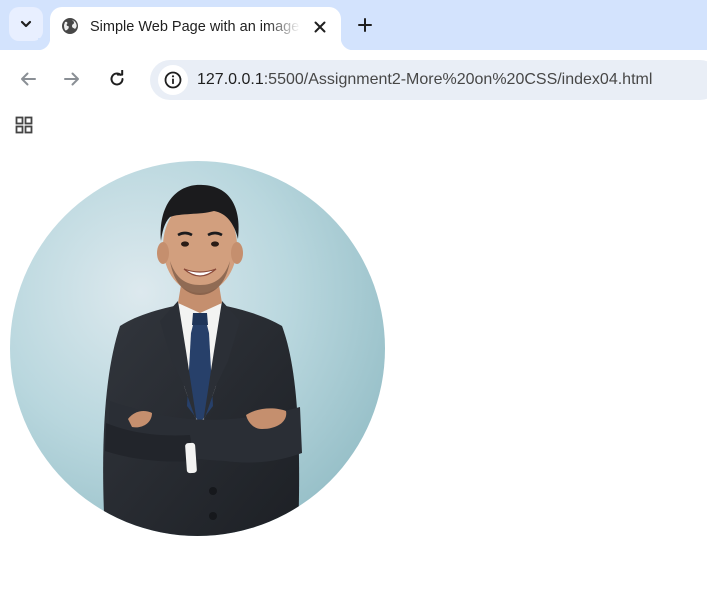 The width and height of the screenshot is (707, 616). I want to click on info-icon, so click(173, 80).